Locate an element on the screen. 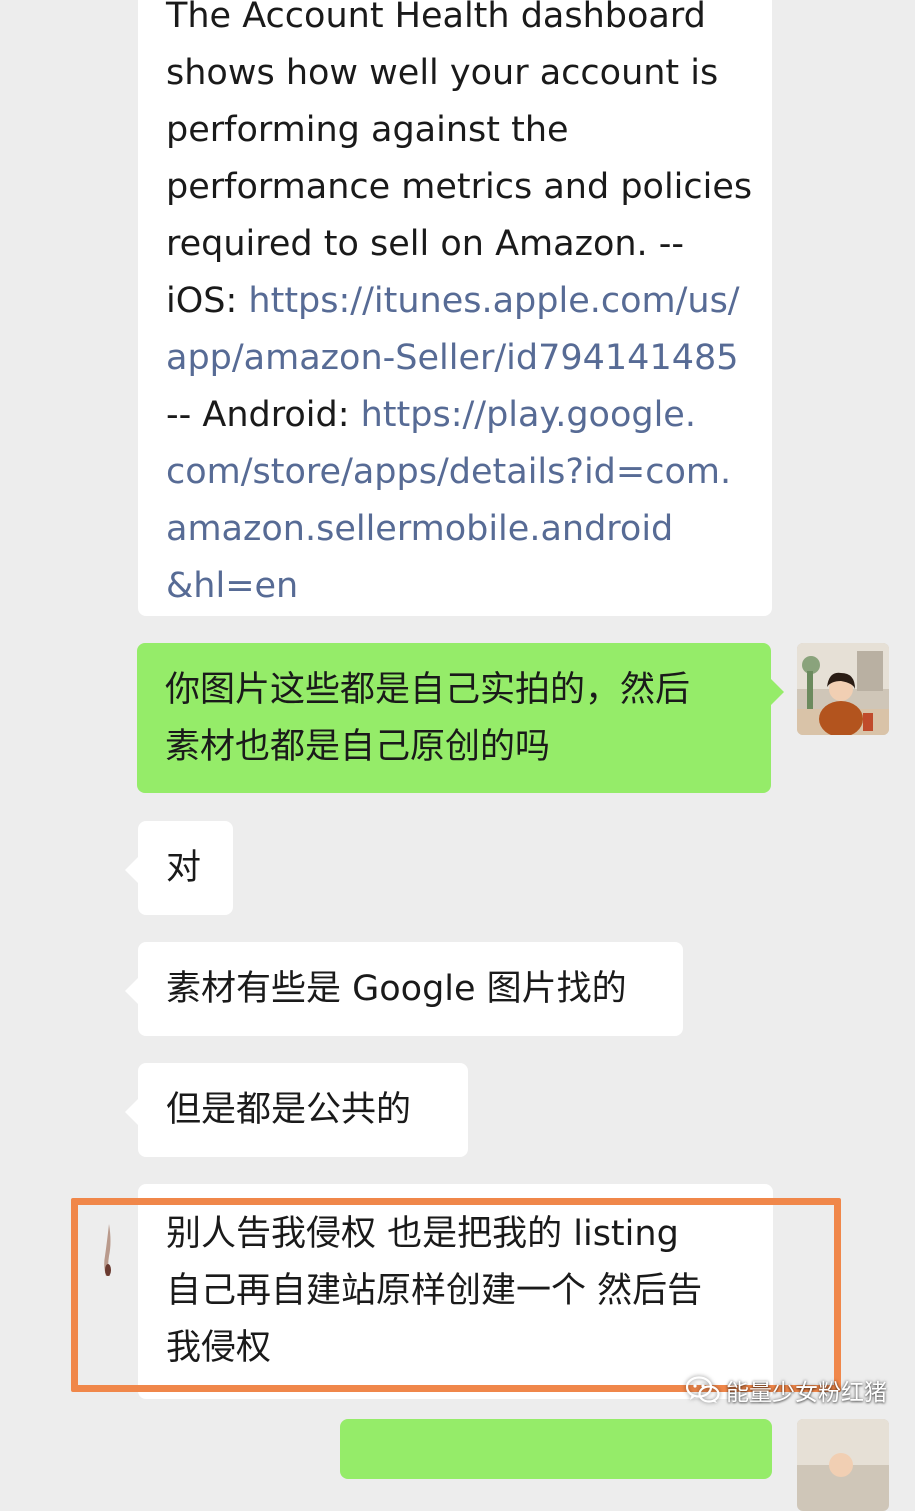 The height and width of the screenshot is (1511, 915). message-bubble-incoming: 对 is located at coordinates (179, 868).